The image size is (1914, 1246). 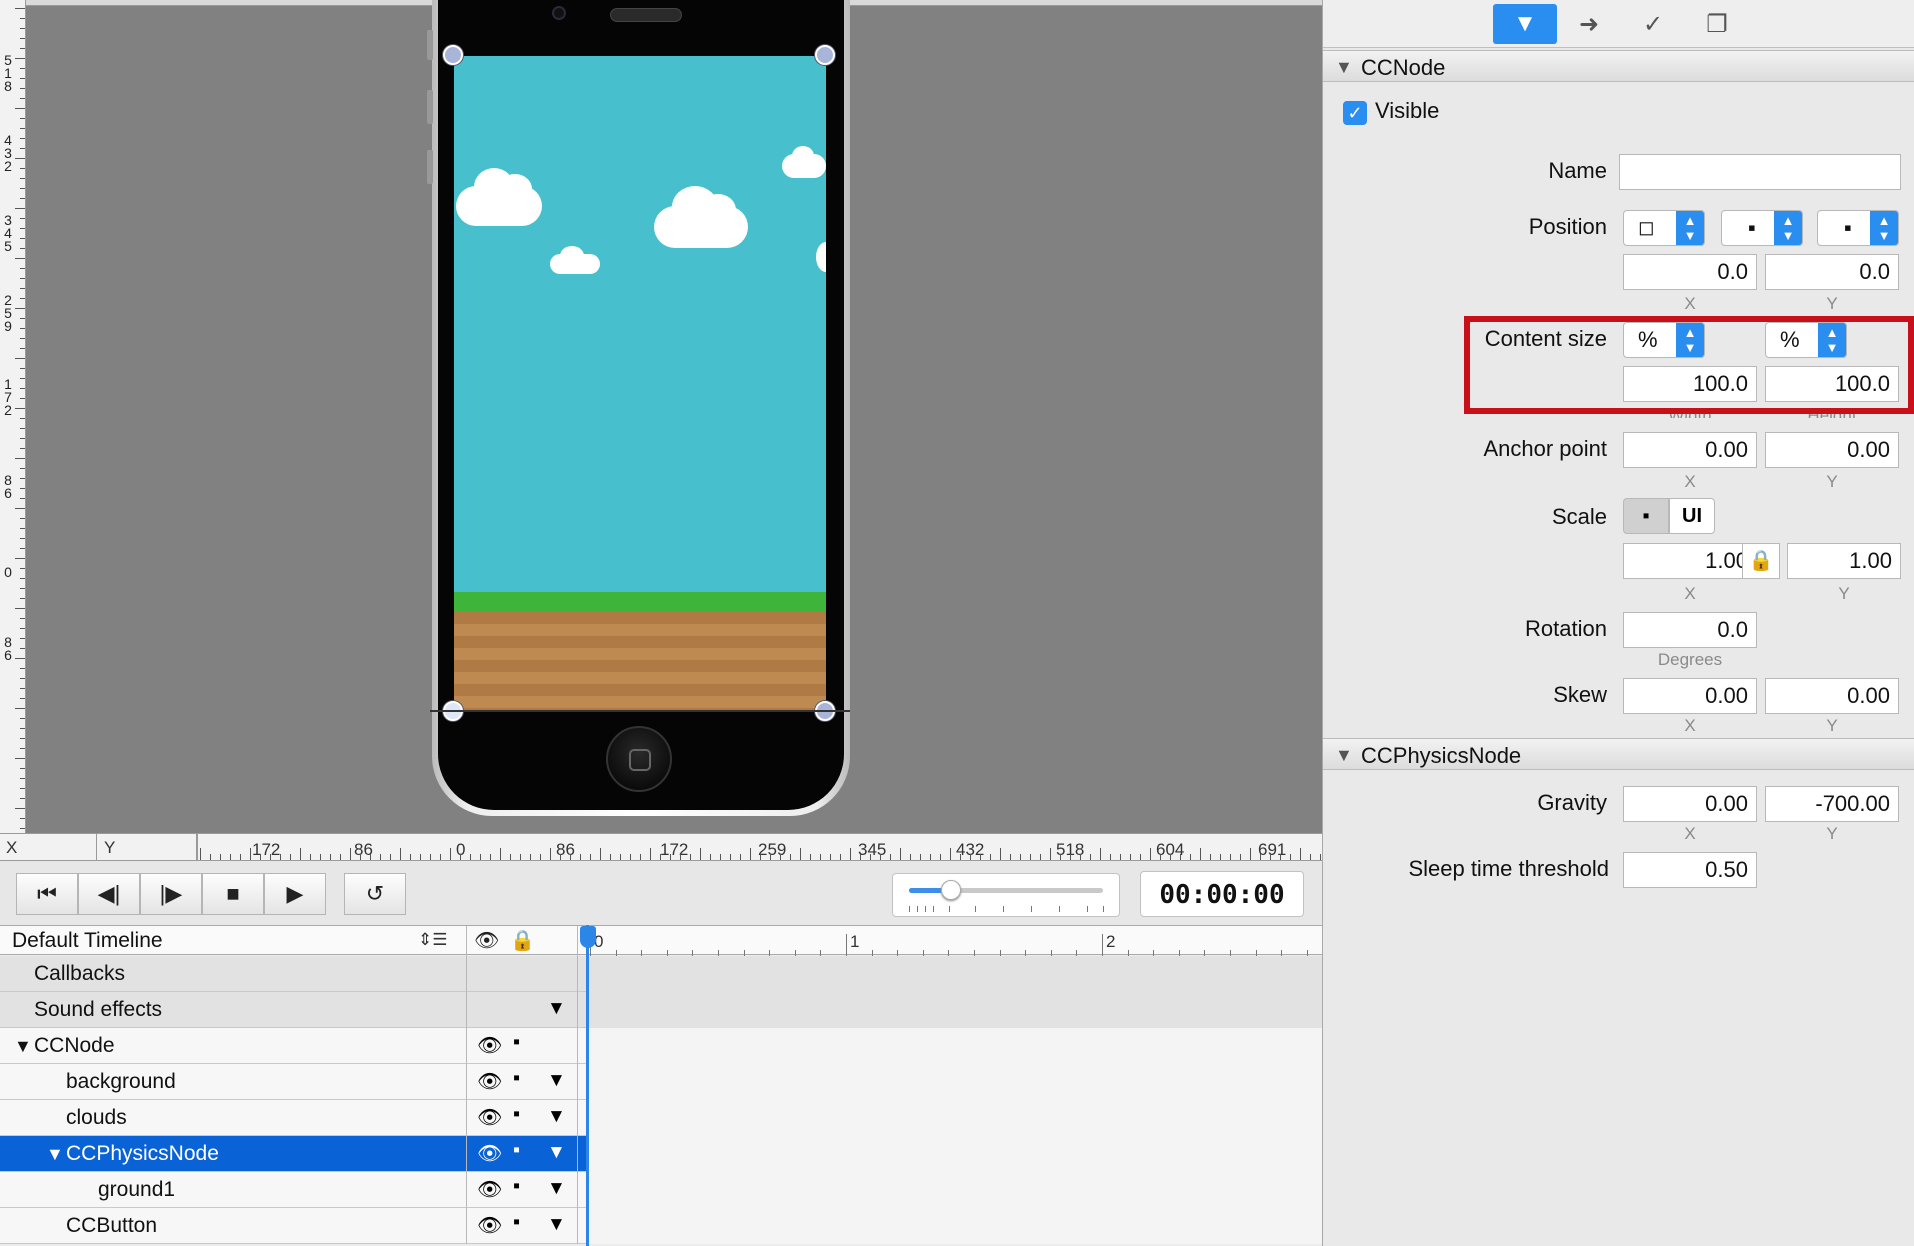 I want to click on timeline-zoom-slider, so click(x=1006, y=895).